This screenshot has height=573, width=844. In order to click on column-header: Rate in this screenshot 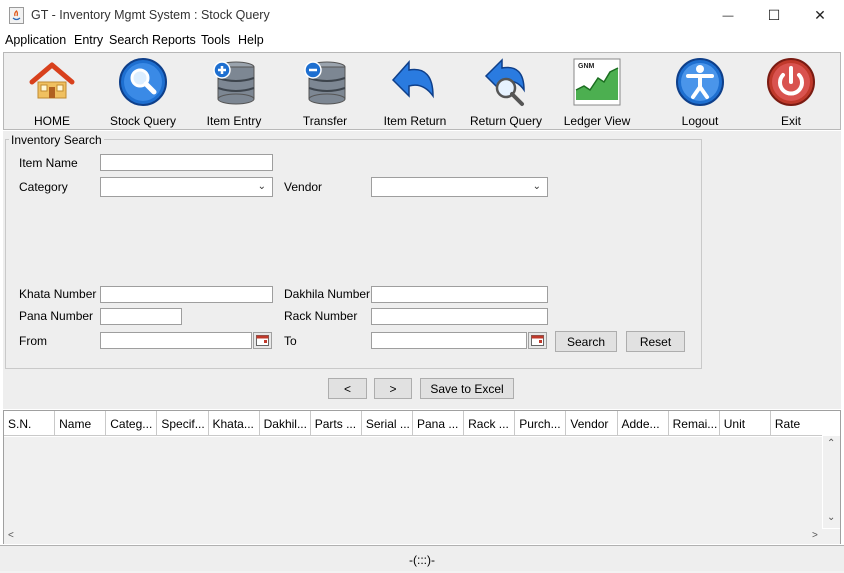, I will do `click(796, 423)`.